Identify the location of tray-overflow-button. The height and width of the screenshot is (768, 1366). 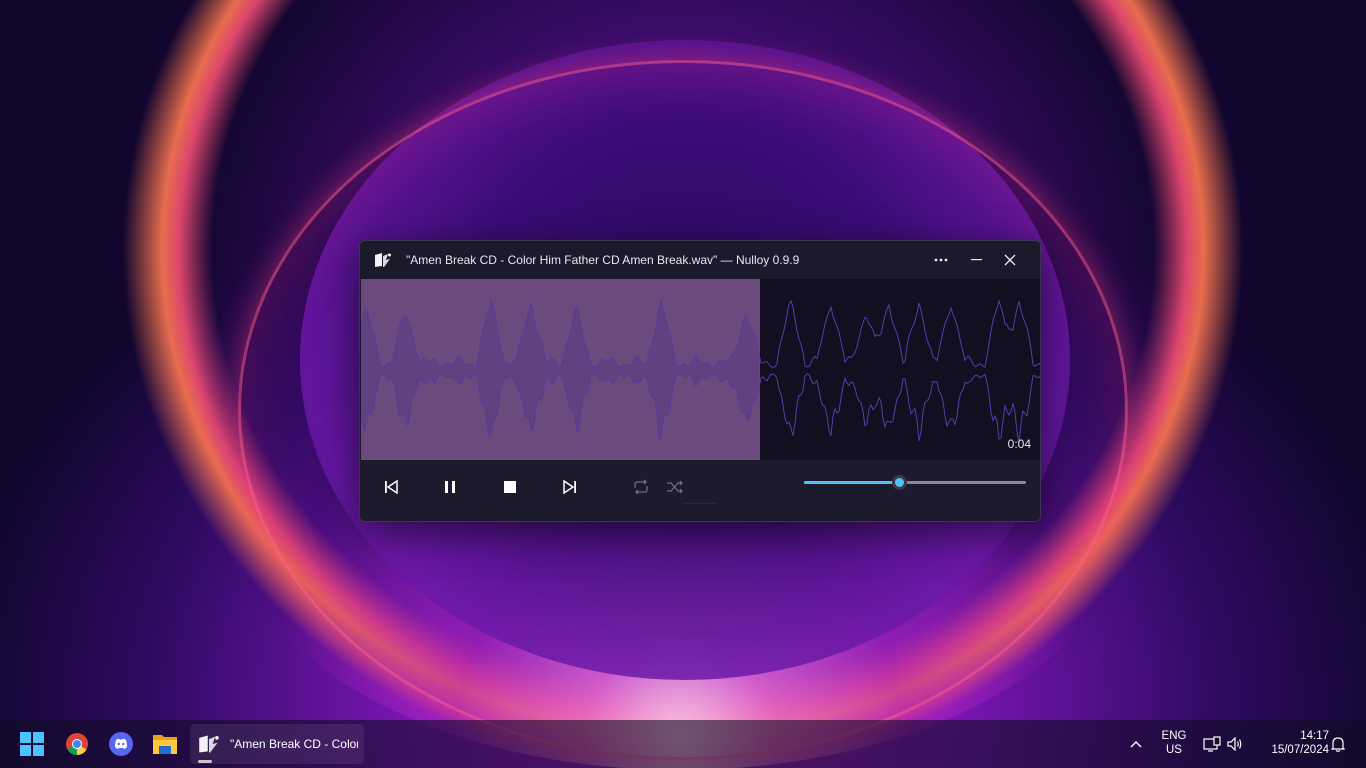
(1136, 744).